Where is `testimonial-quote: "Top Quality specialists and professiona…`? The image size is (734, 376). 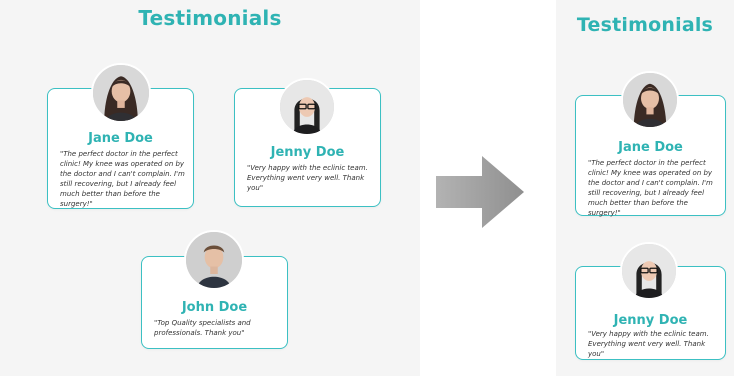 testimonial-quote: "Top Quality specialists and professiona… is located at coordinates (202, 328).